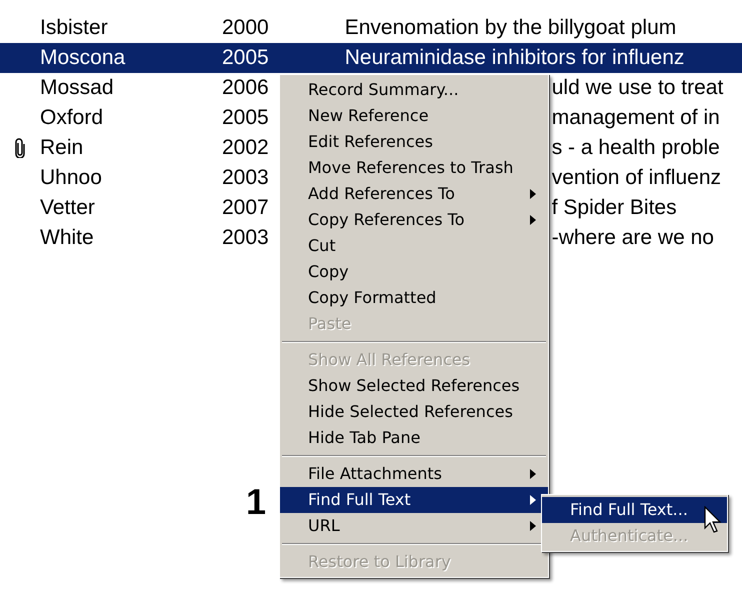 Image resolution: width=742 pixels, height=590 pixels. What do you see at coordinates (414, 298) in the screenshot?
I see `menu-item: Copy Formatted` at bounding box center [414, 298].